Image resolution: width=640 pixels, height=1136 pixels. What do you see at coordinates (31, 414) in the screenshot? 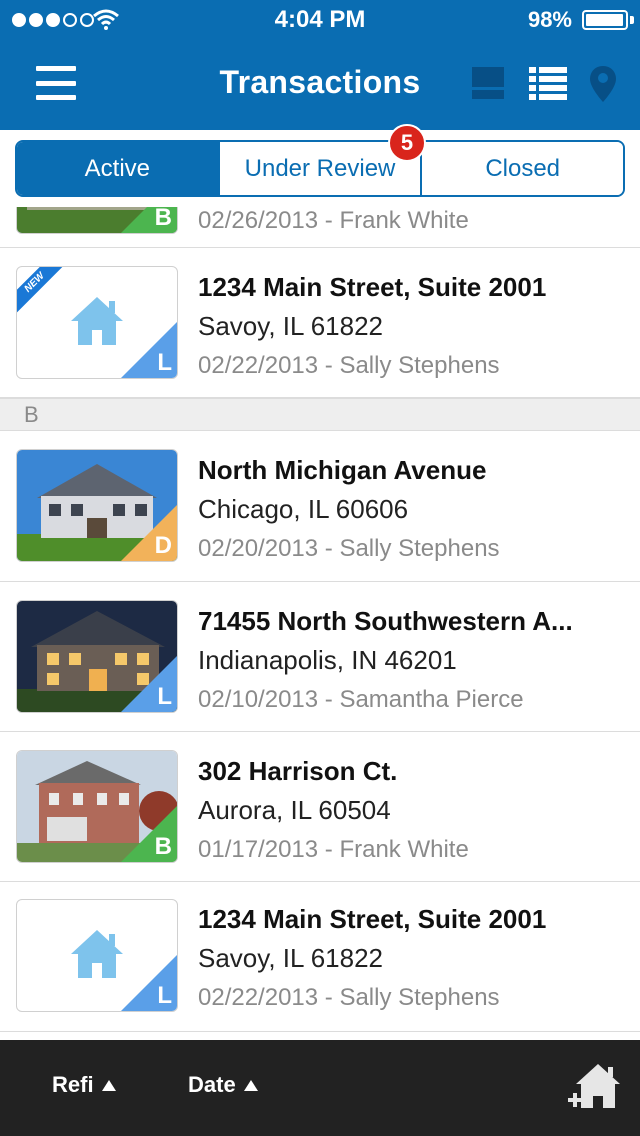
I see `section-letter: B` at bounding box center [31, 414].